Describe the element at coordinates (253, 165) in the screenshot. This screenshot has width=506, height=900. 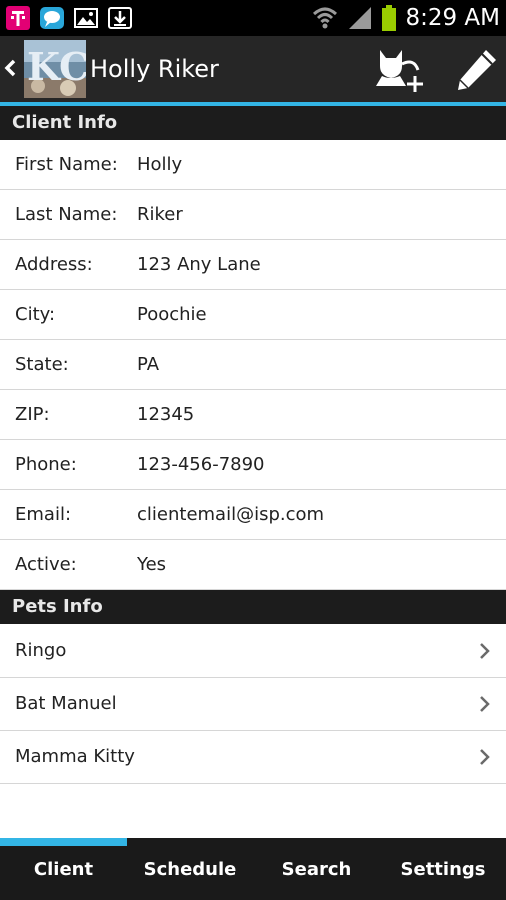
I see `field-first-name: First Name: Holly` at that location.